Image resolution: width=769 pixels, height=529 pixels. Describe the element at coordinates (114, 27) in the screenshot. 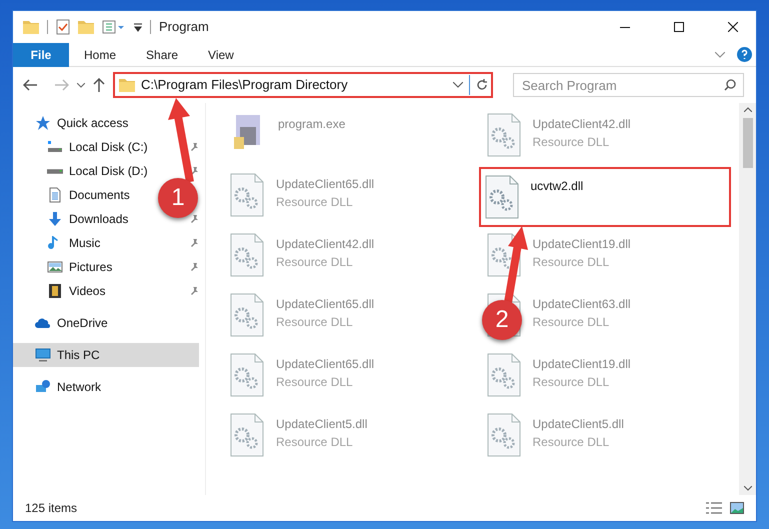

I see `customize-icon` at that location.